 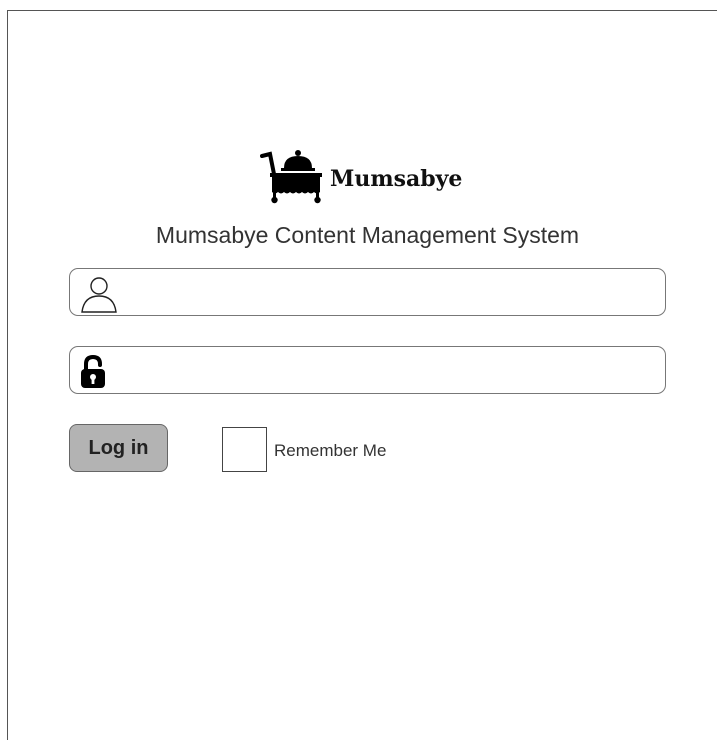 I want to click on login-button: Log in, so click(x=118, y=448).